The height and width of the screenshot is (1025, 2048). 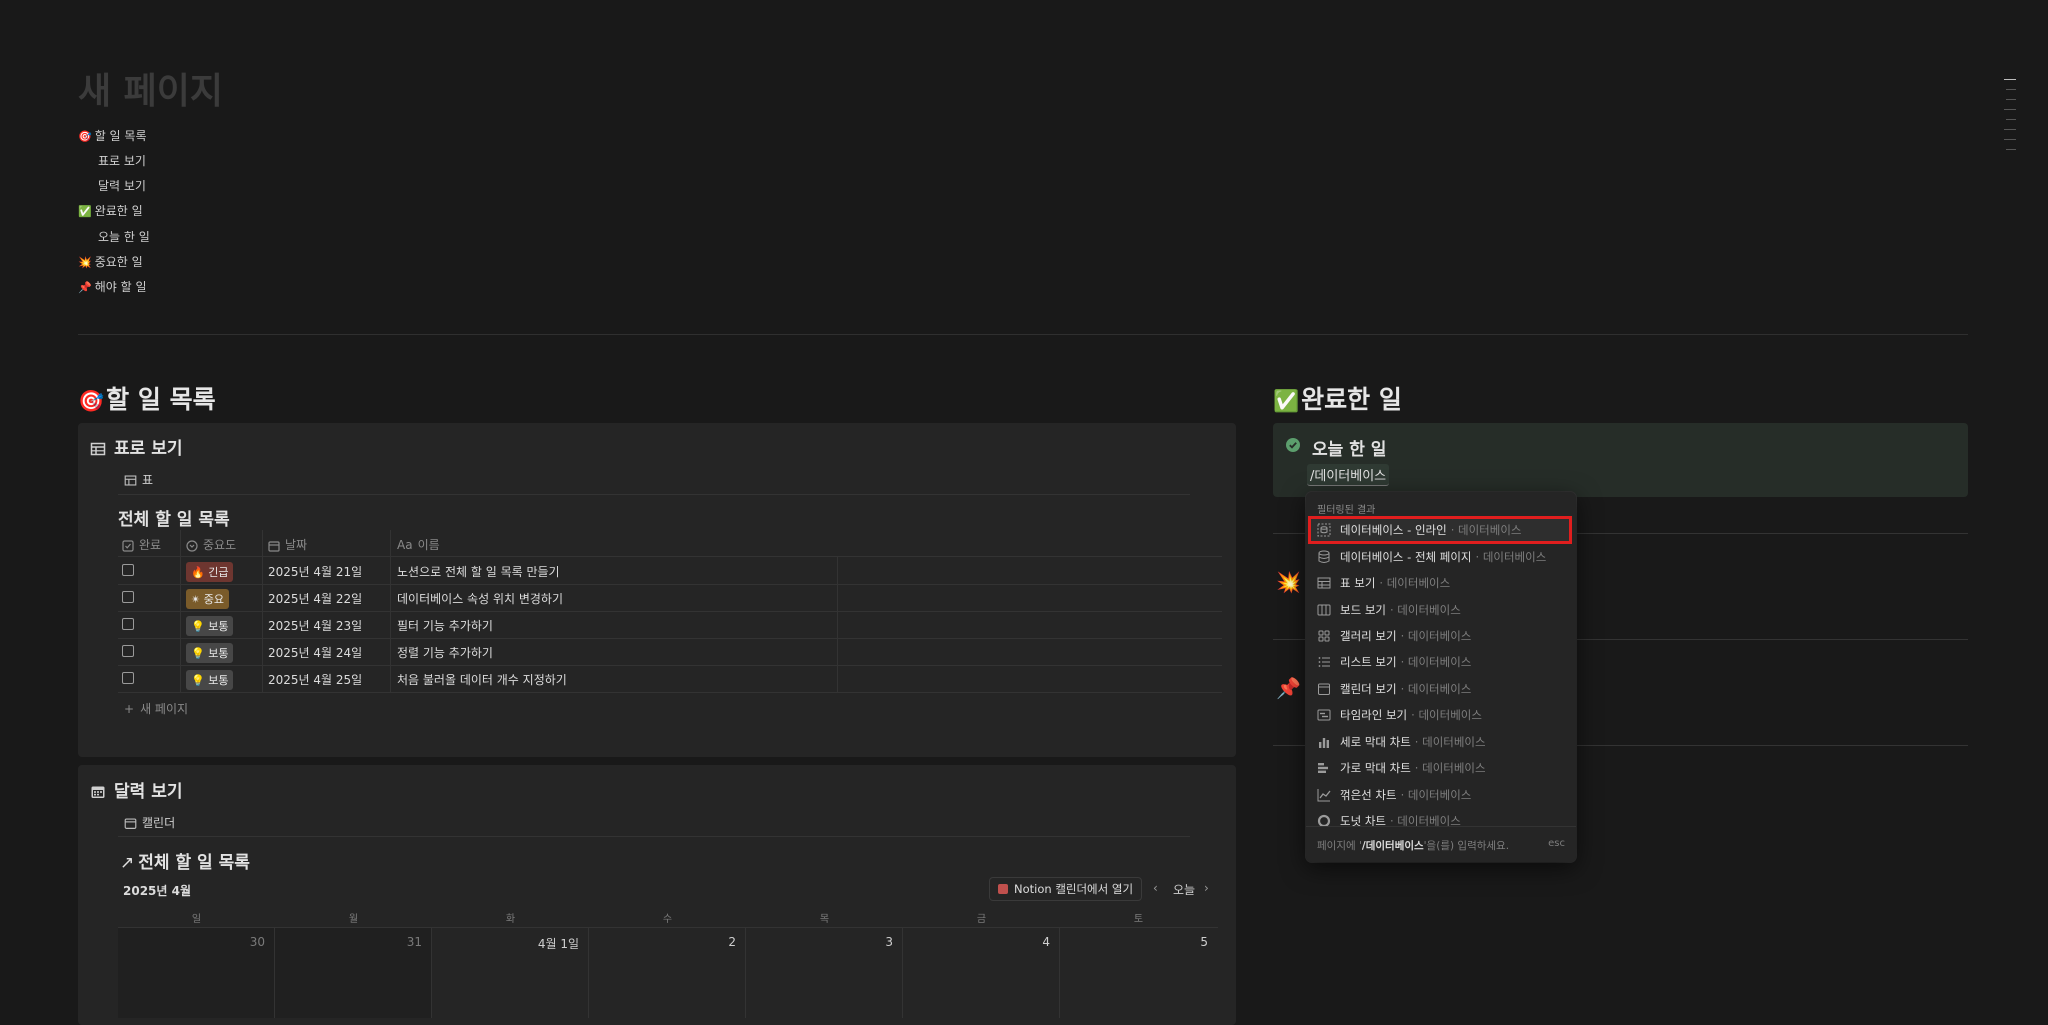 What do you see at coordinates (1346, 510) in the screenshot?
I see `menu-header: 필터링된 결과` at bounding box center [1346, 510].